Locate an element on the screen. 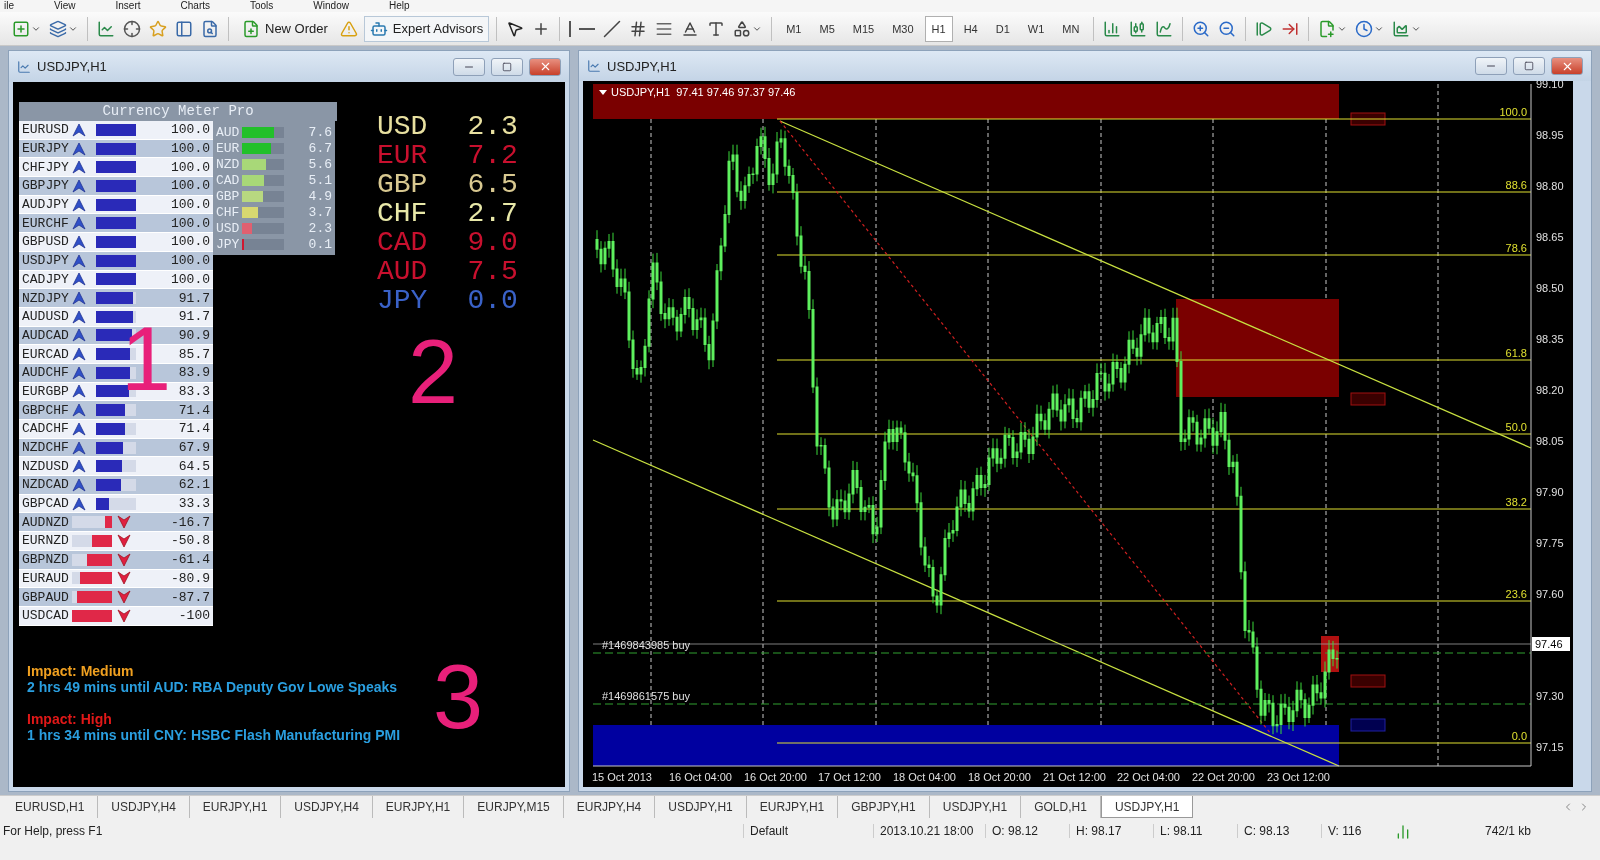 The image size is (1600, 860). price-axis-label: 98.65 is located at coordinates (1550, 237).